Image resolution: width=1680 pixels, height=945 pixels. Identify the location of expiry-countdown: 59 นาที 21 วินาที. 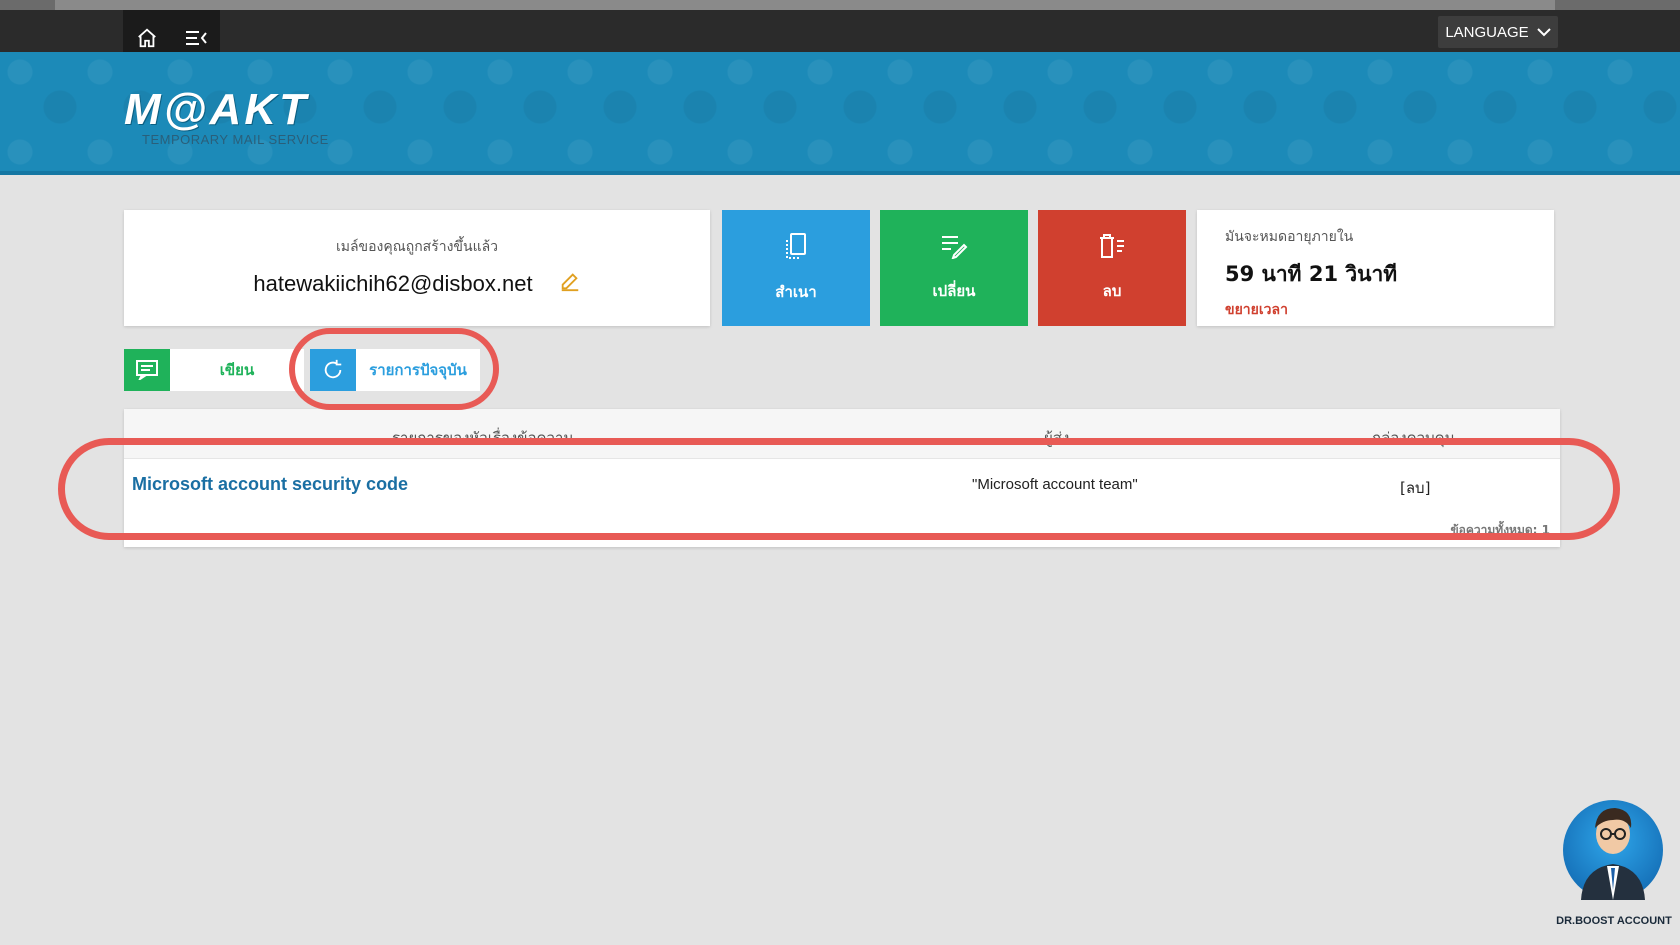
(1311, 274).